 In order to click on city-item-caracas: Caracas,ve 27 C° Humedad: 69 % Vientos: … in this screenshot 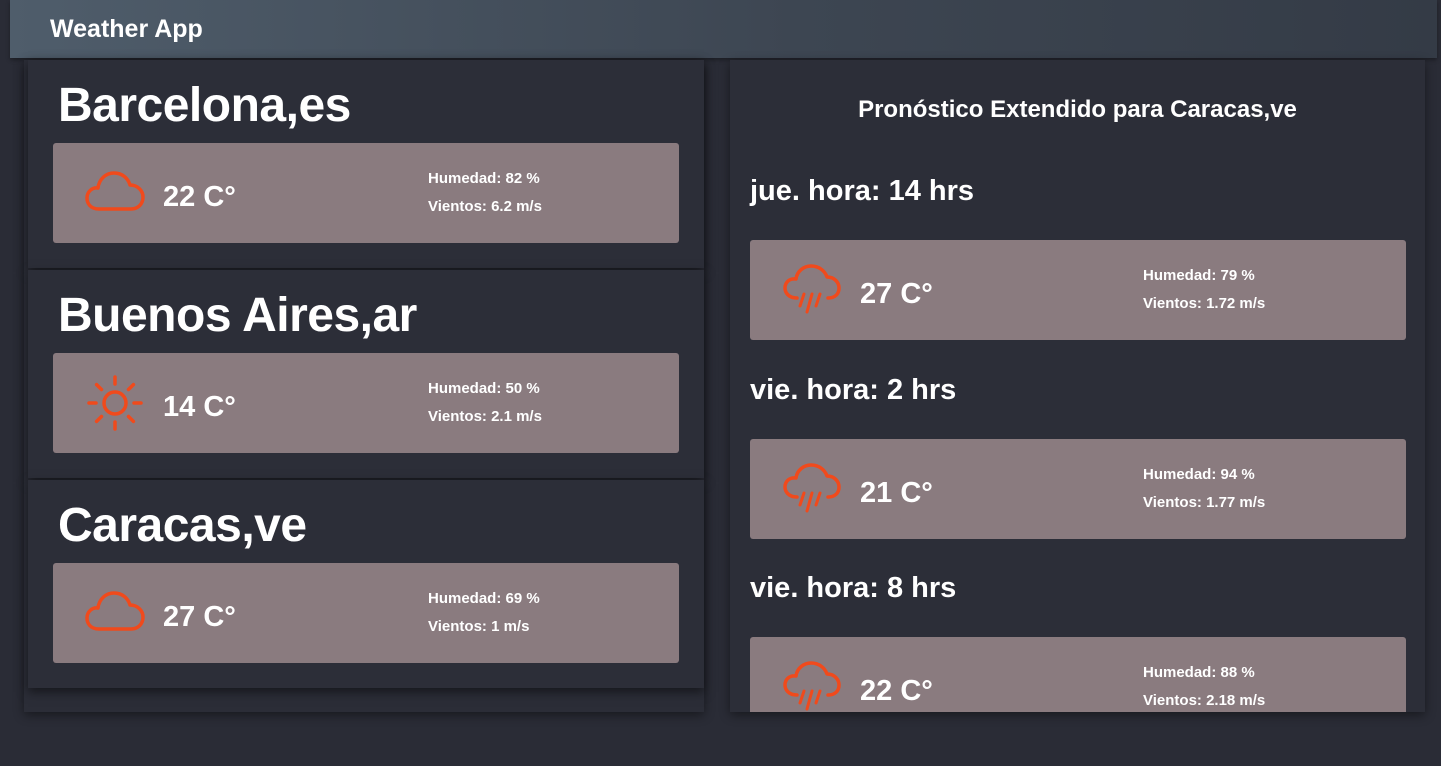, I will do `click(366, 584)`.